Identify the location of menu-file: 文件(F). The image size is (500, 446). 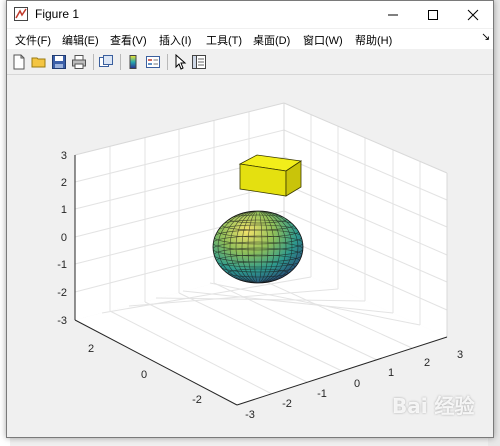
(33, 40).